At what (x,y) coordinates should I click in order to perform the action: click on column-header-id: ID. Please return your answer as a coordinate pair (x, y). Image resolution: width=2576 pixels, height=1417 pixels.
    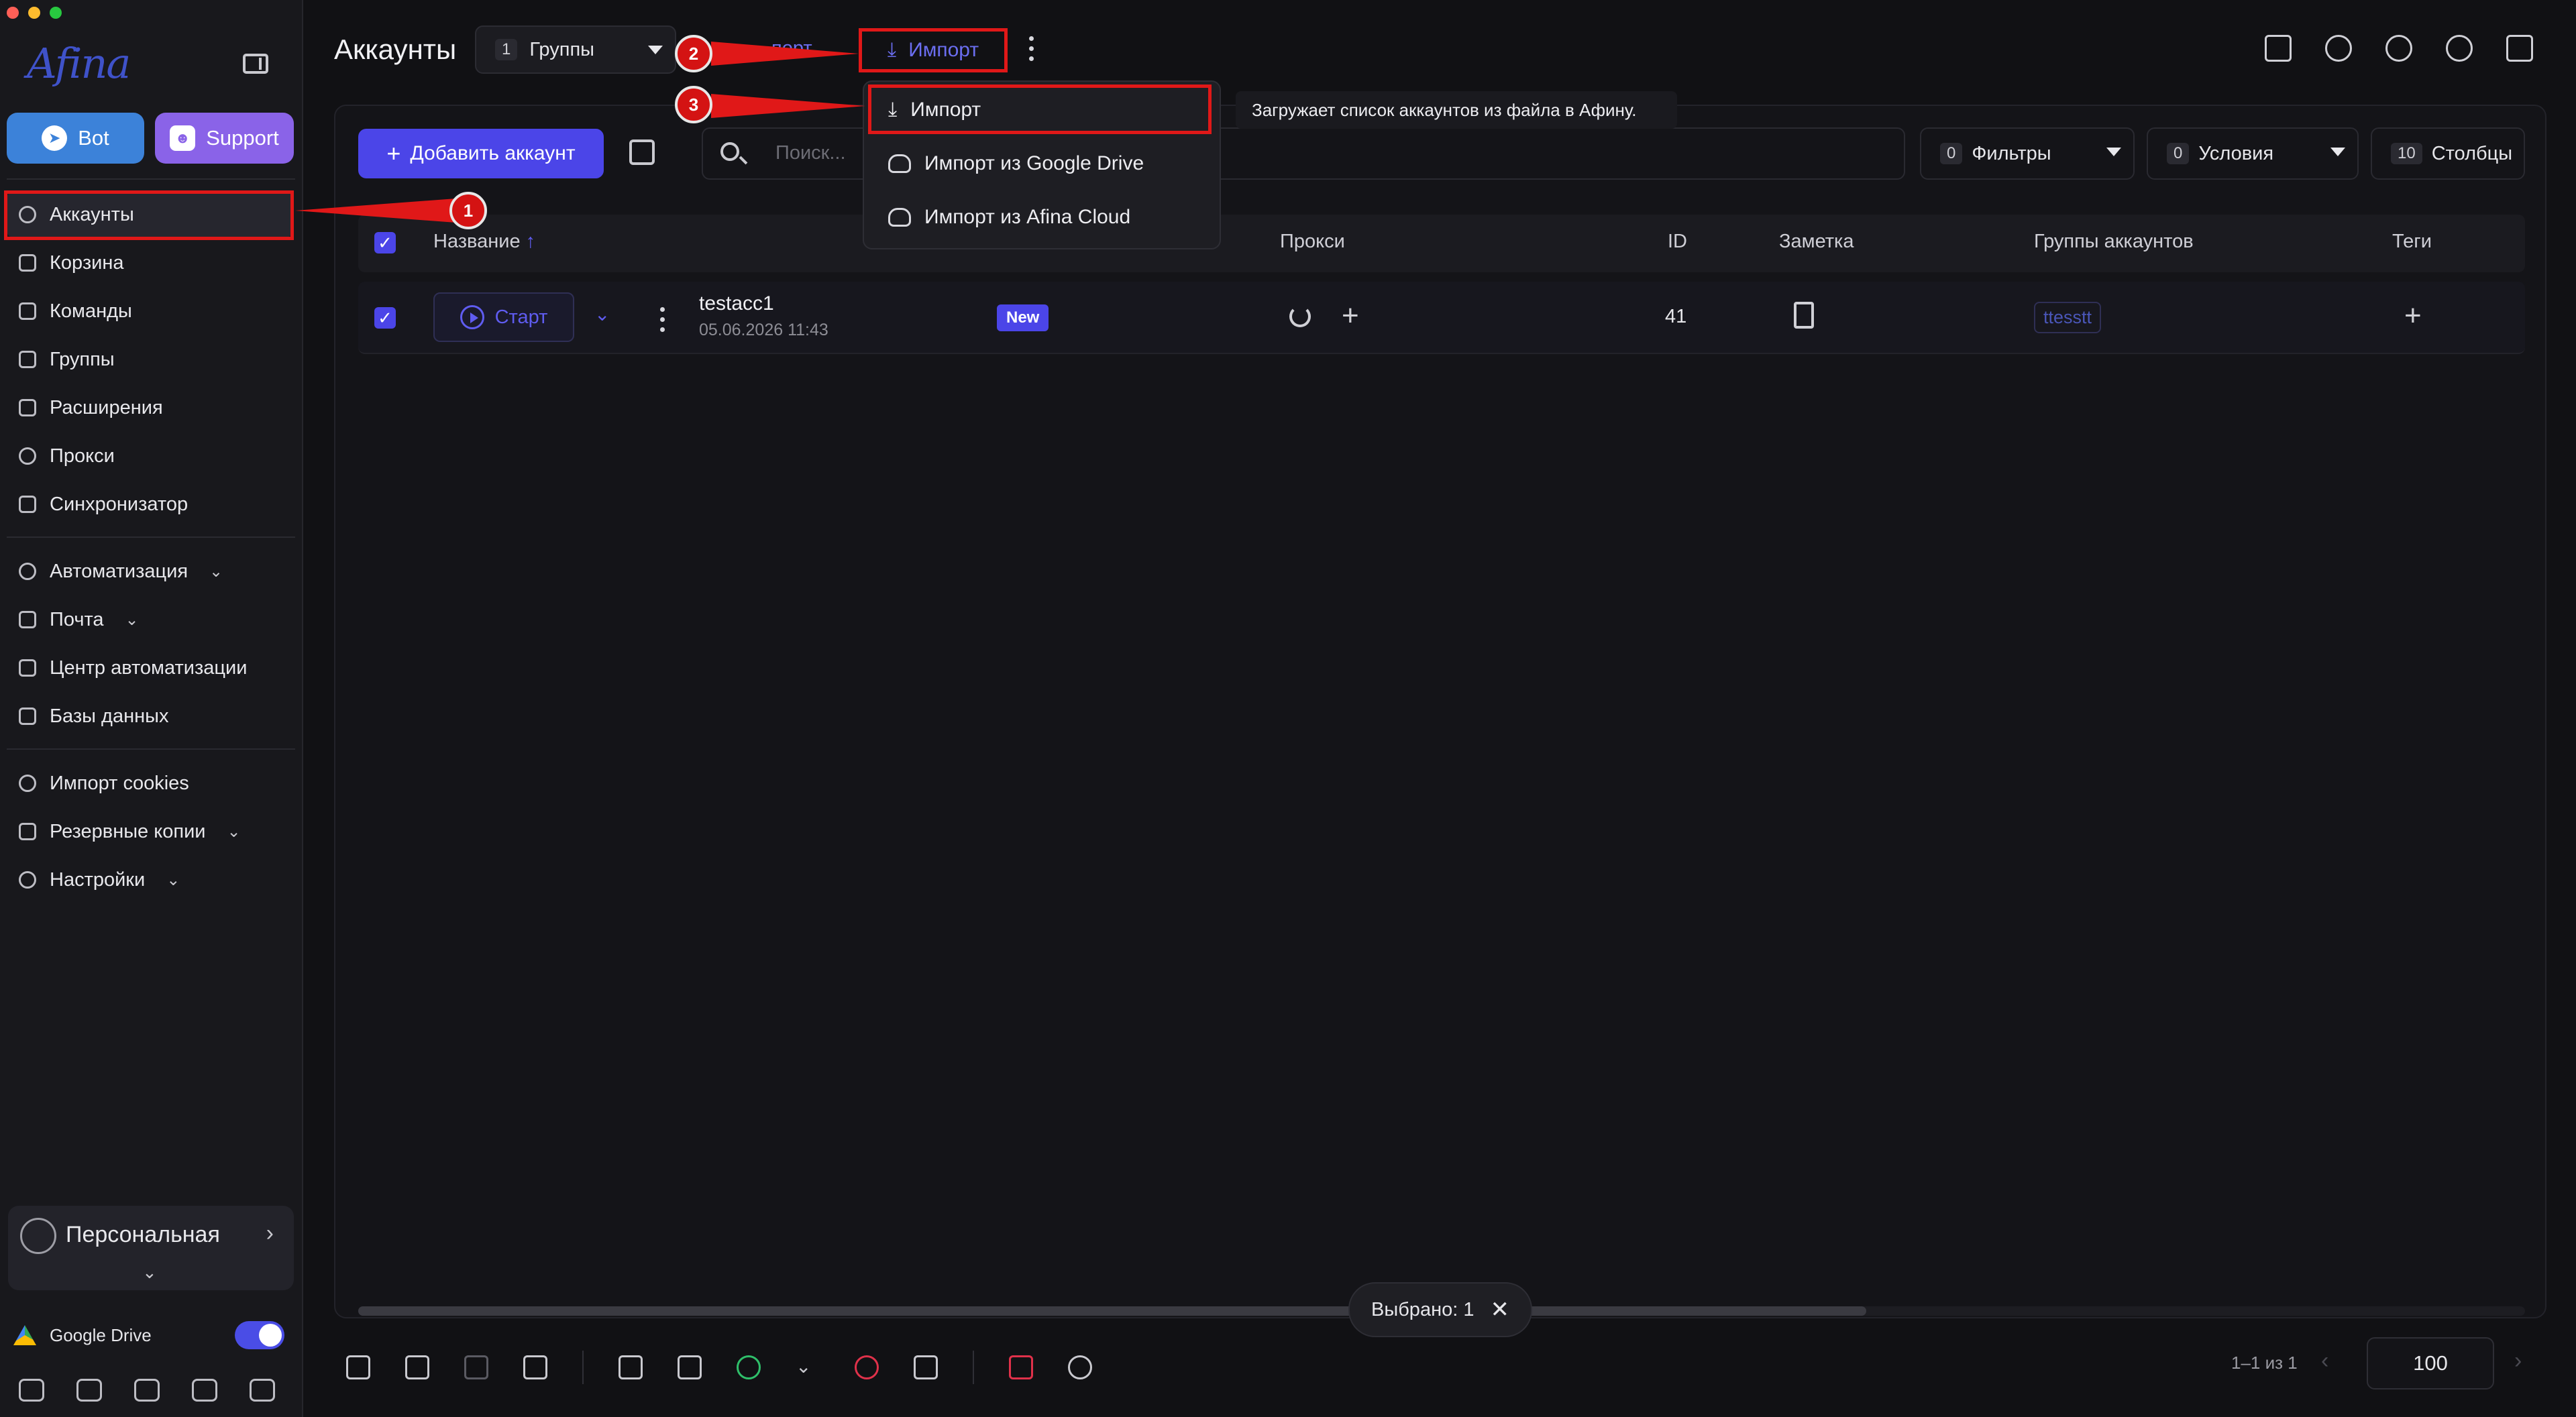
    Looking at the image, I should click on (1677, 242).